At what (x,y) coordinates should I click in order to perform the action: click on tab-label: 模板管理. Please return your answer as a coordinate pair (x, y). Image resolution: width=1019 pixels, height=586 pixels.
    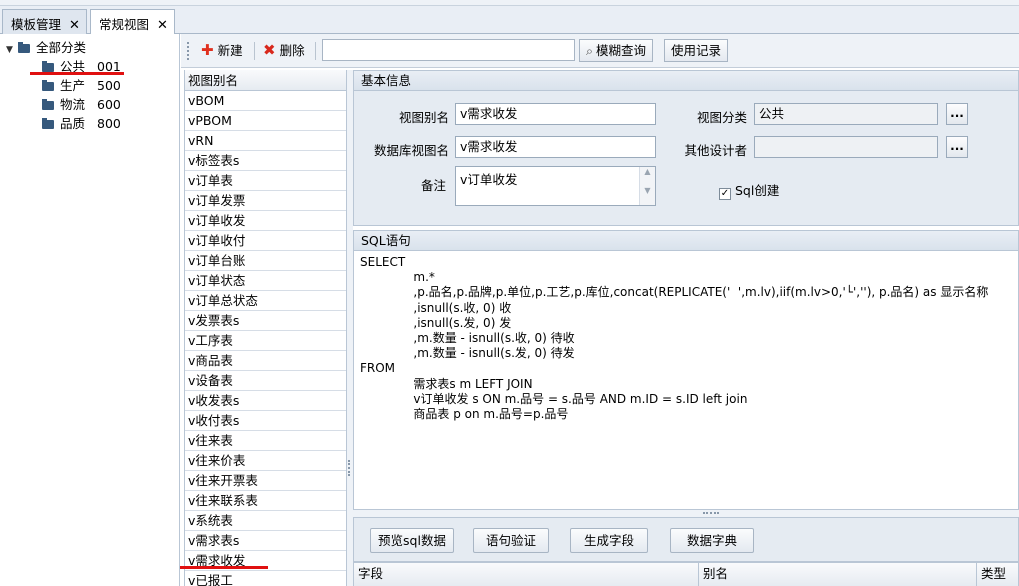
    Looking at the image, I should click on (36, 24).